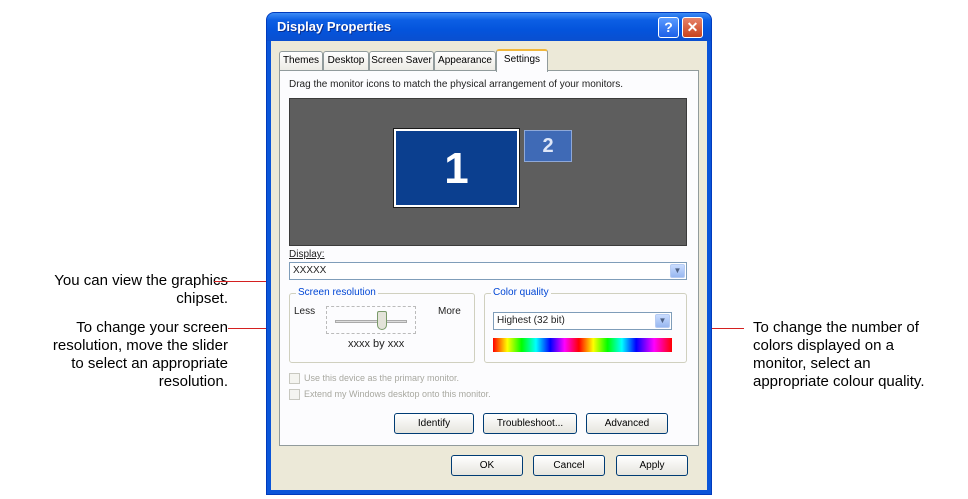  I want to click on ok-button: OK, so click(487, 465).